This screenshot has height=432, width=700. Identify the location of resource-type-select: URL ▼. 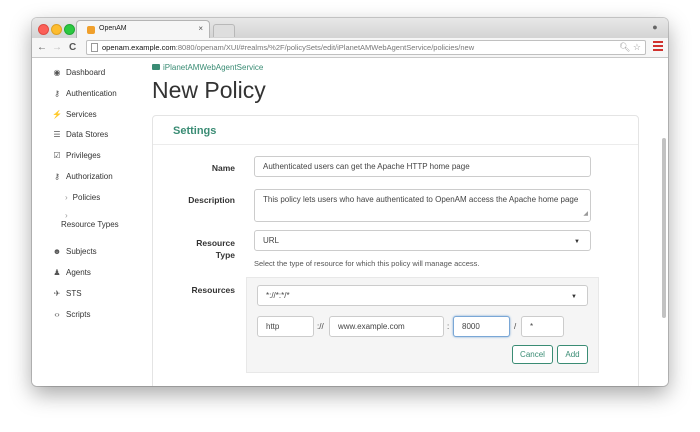
(422, 240).